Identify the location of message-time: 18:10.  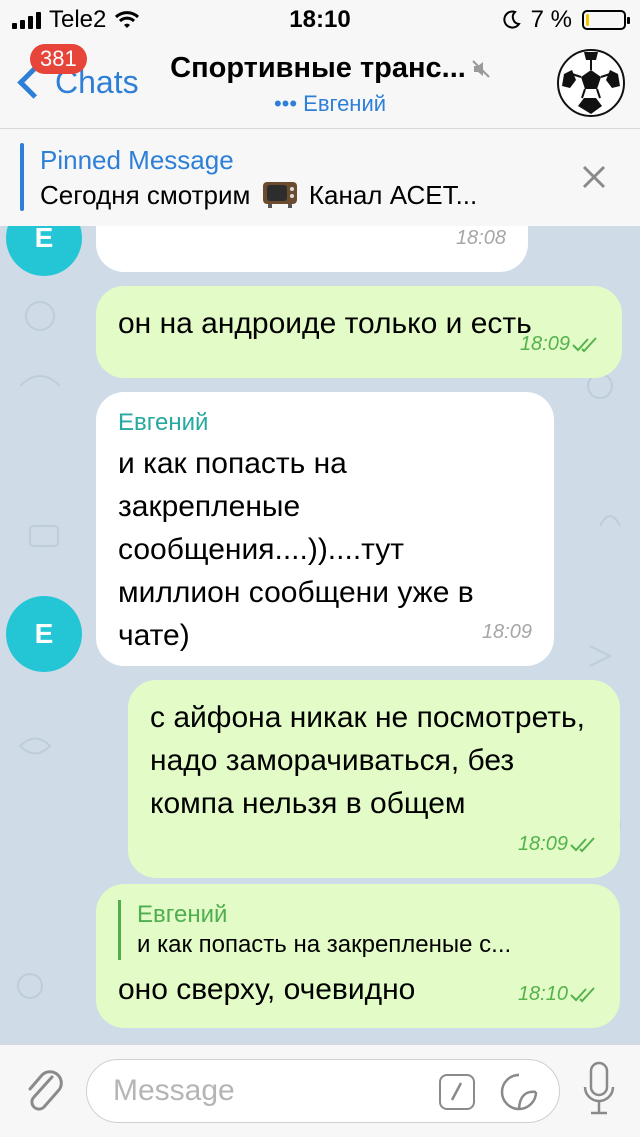
(542, 994).